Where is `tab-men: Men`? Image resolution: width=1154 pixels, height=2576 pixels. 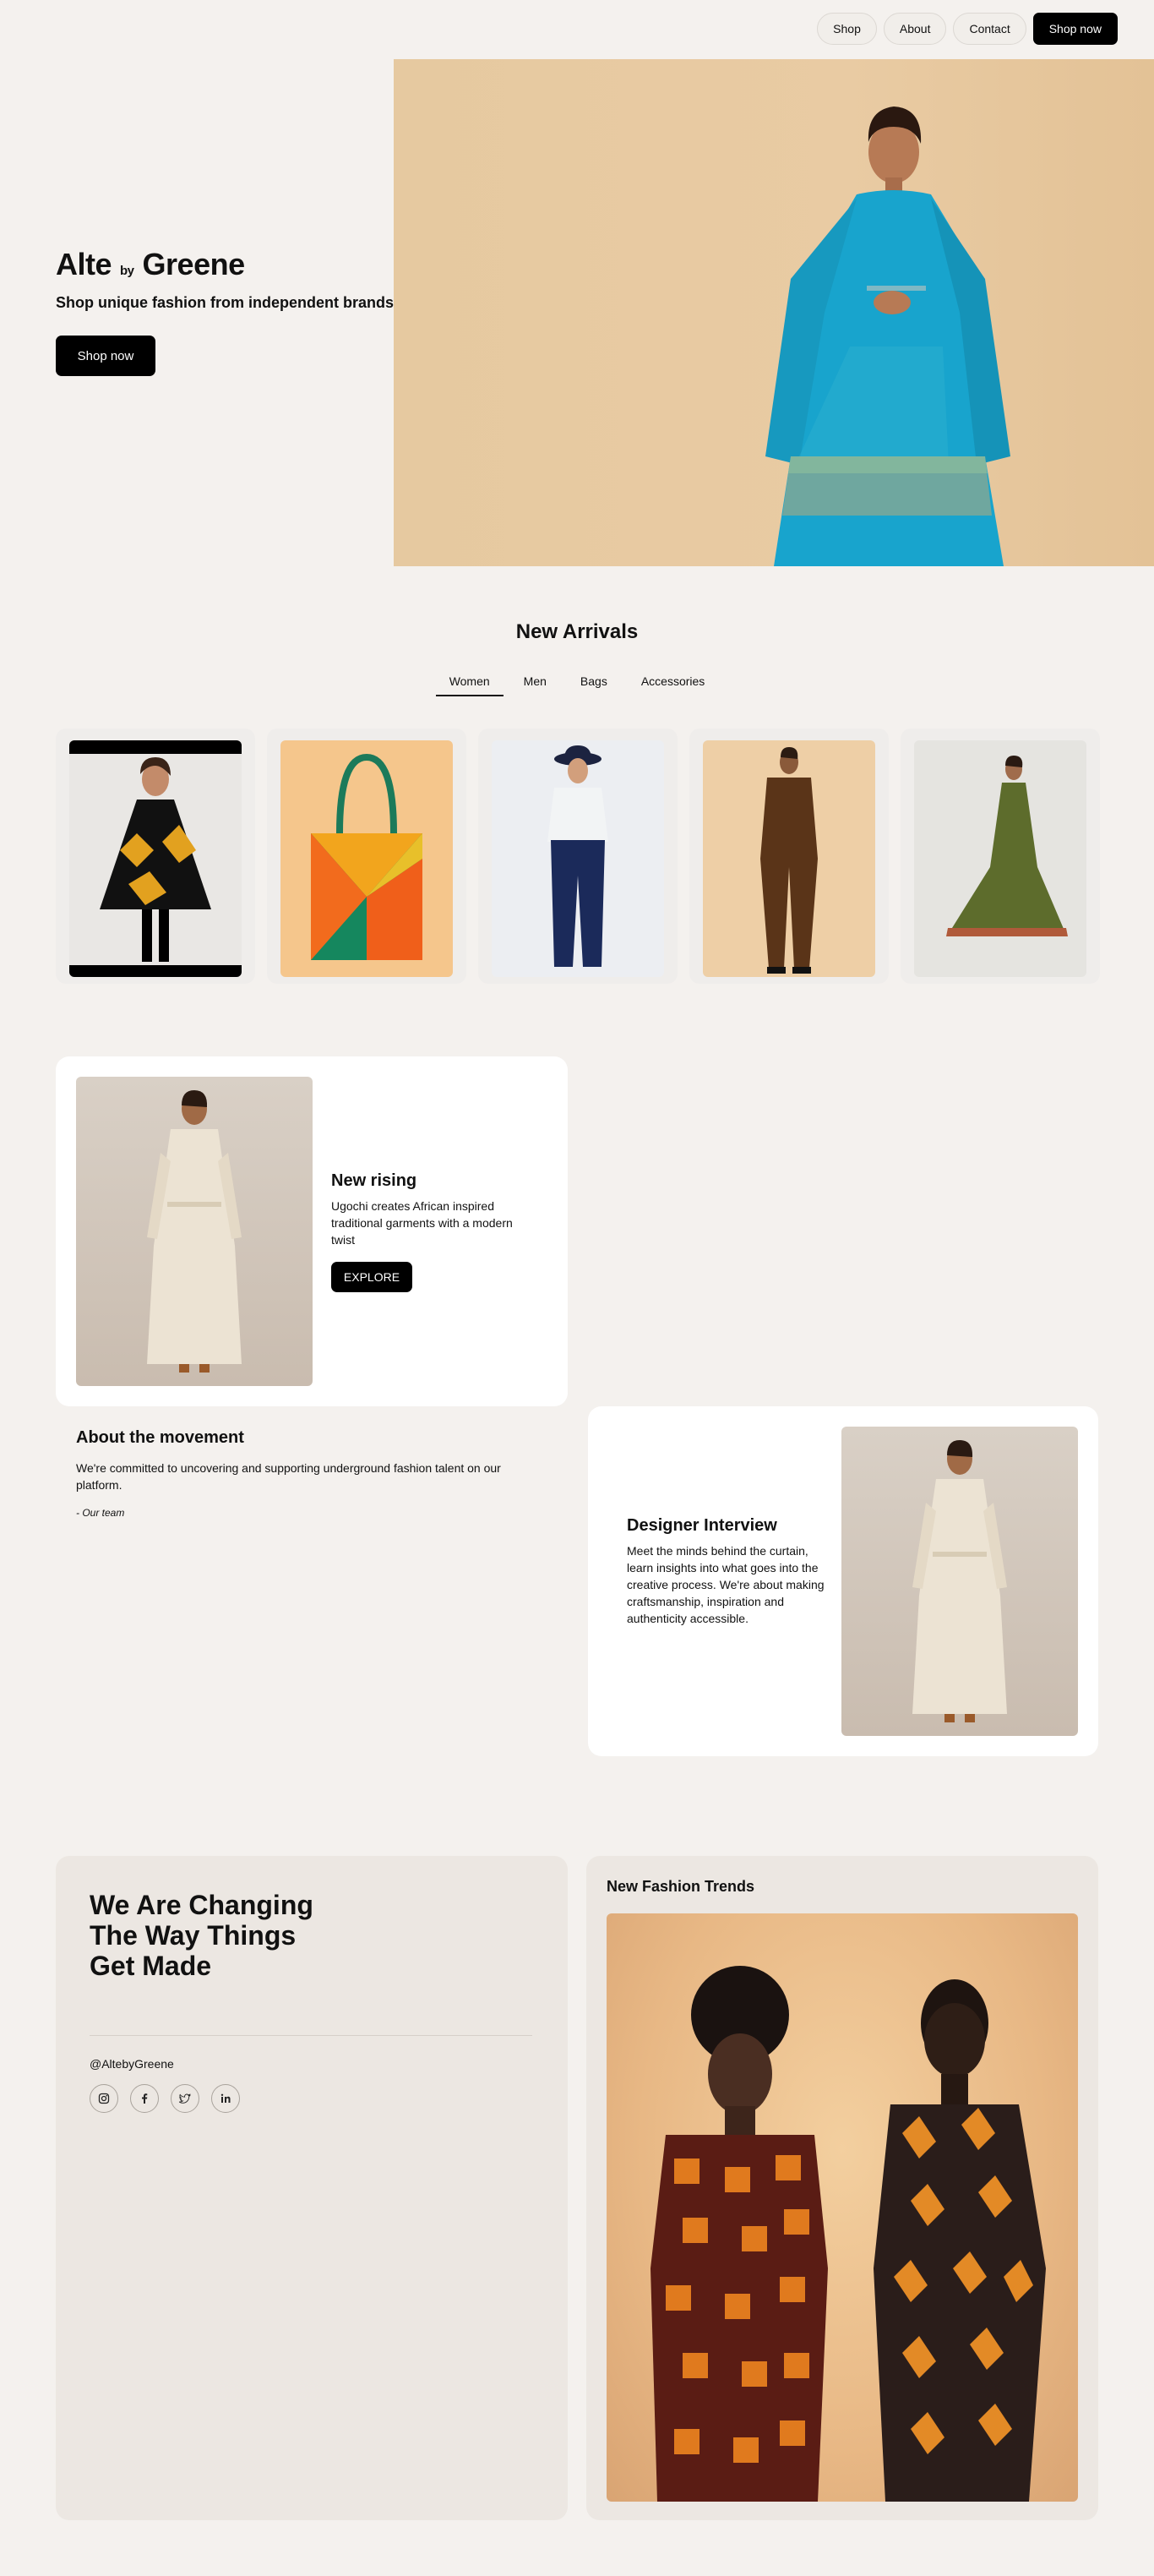
tab-men: Men is located at coordinates (535, 682).